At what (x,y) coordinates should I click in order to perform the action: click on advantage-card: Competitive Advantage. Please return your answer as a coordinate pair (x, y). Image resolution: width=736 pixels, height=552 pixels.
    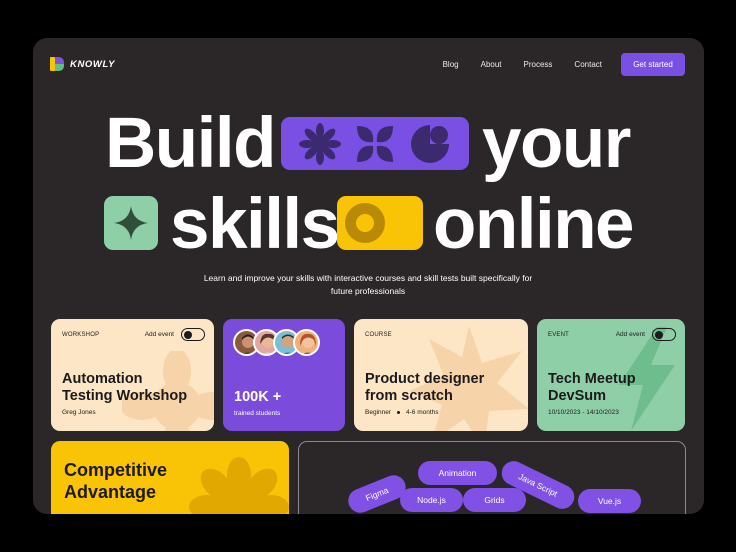
    Looking at the image, I should click on (170, 477).